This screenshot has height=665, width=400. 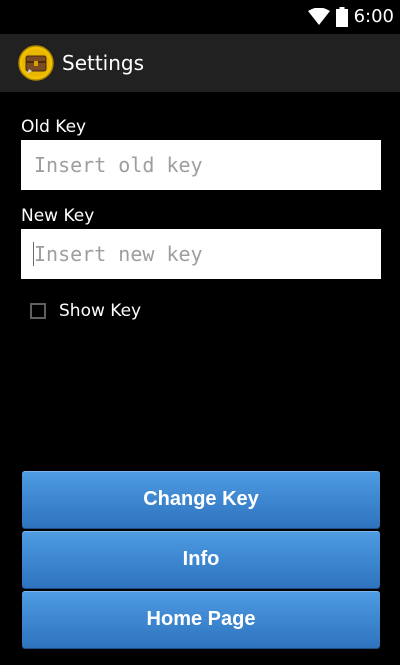 What do you see at coordinates (36, 63) in the screenshot?
I see `treasure-chest-icon` at bounding box center [36, 63].